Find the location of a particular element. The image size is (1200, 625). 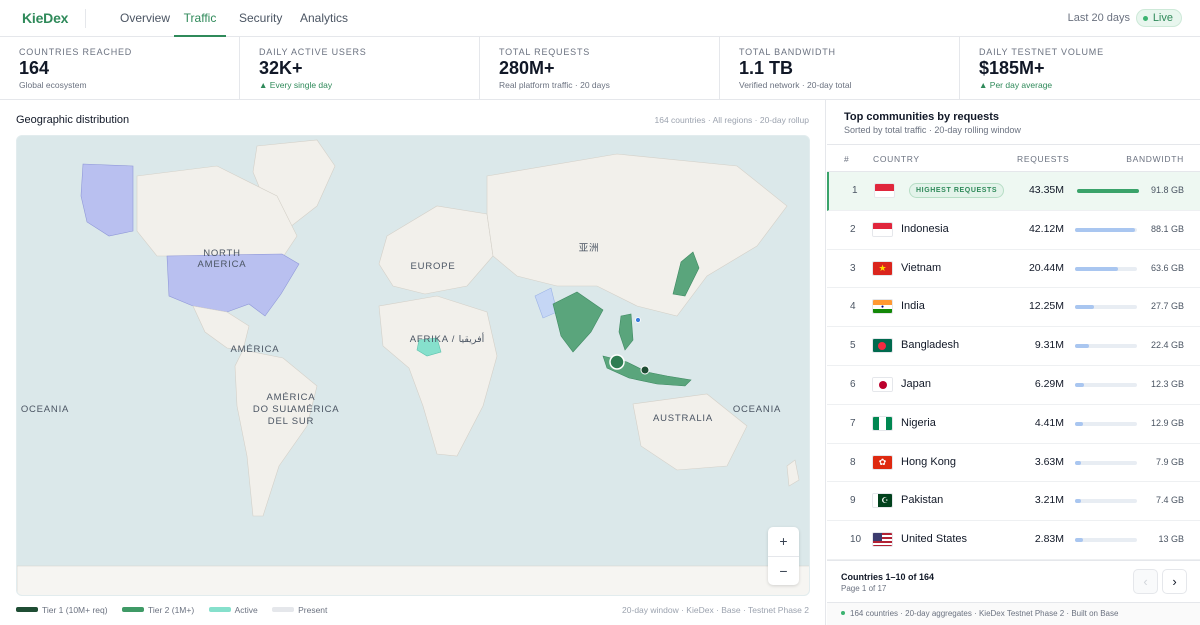

app-logo: KieDex is located at coordinates (45, 18).